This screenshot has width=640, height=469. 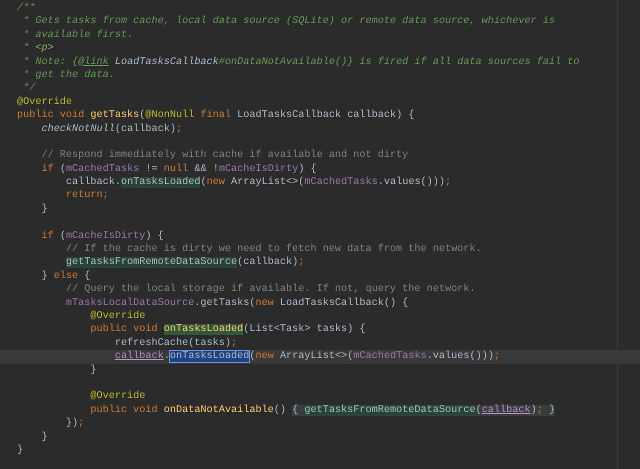 What do you see at coordinates (224, 156) in the screenshot?
I see `code-line: // Respond immediately with cache if available and not dirty` at bounding box center [224, 156].